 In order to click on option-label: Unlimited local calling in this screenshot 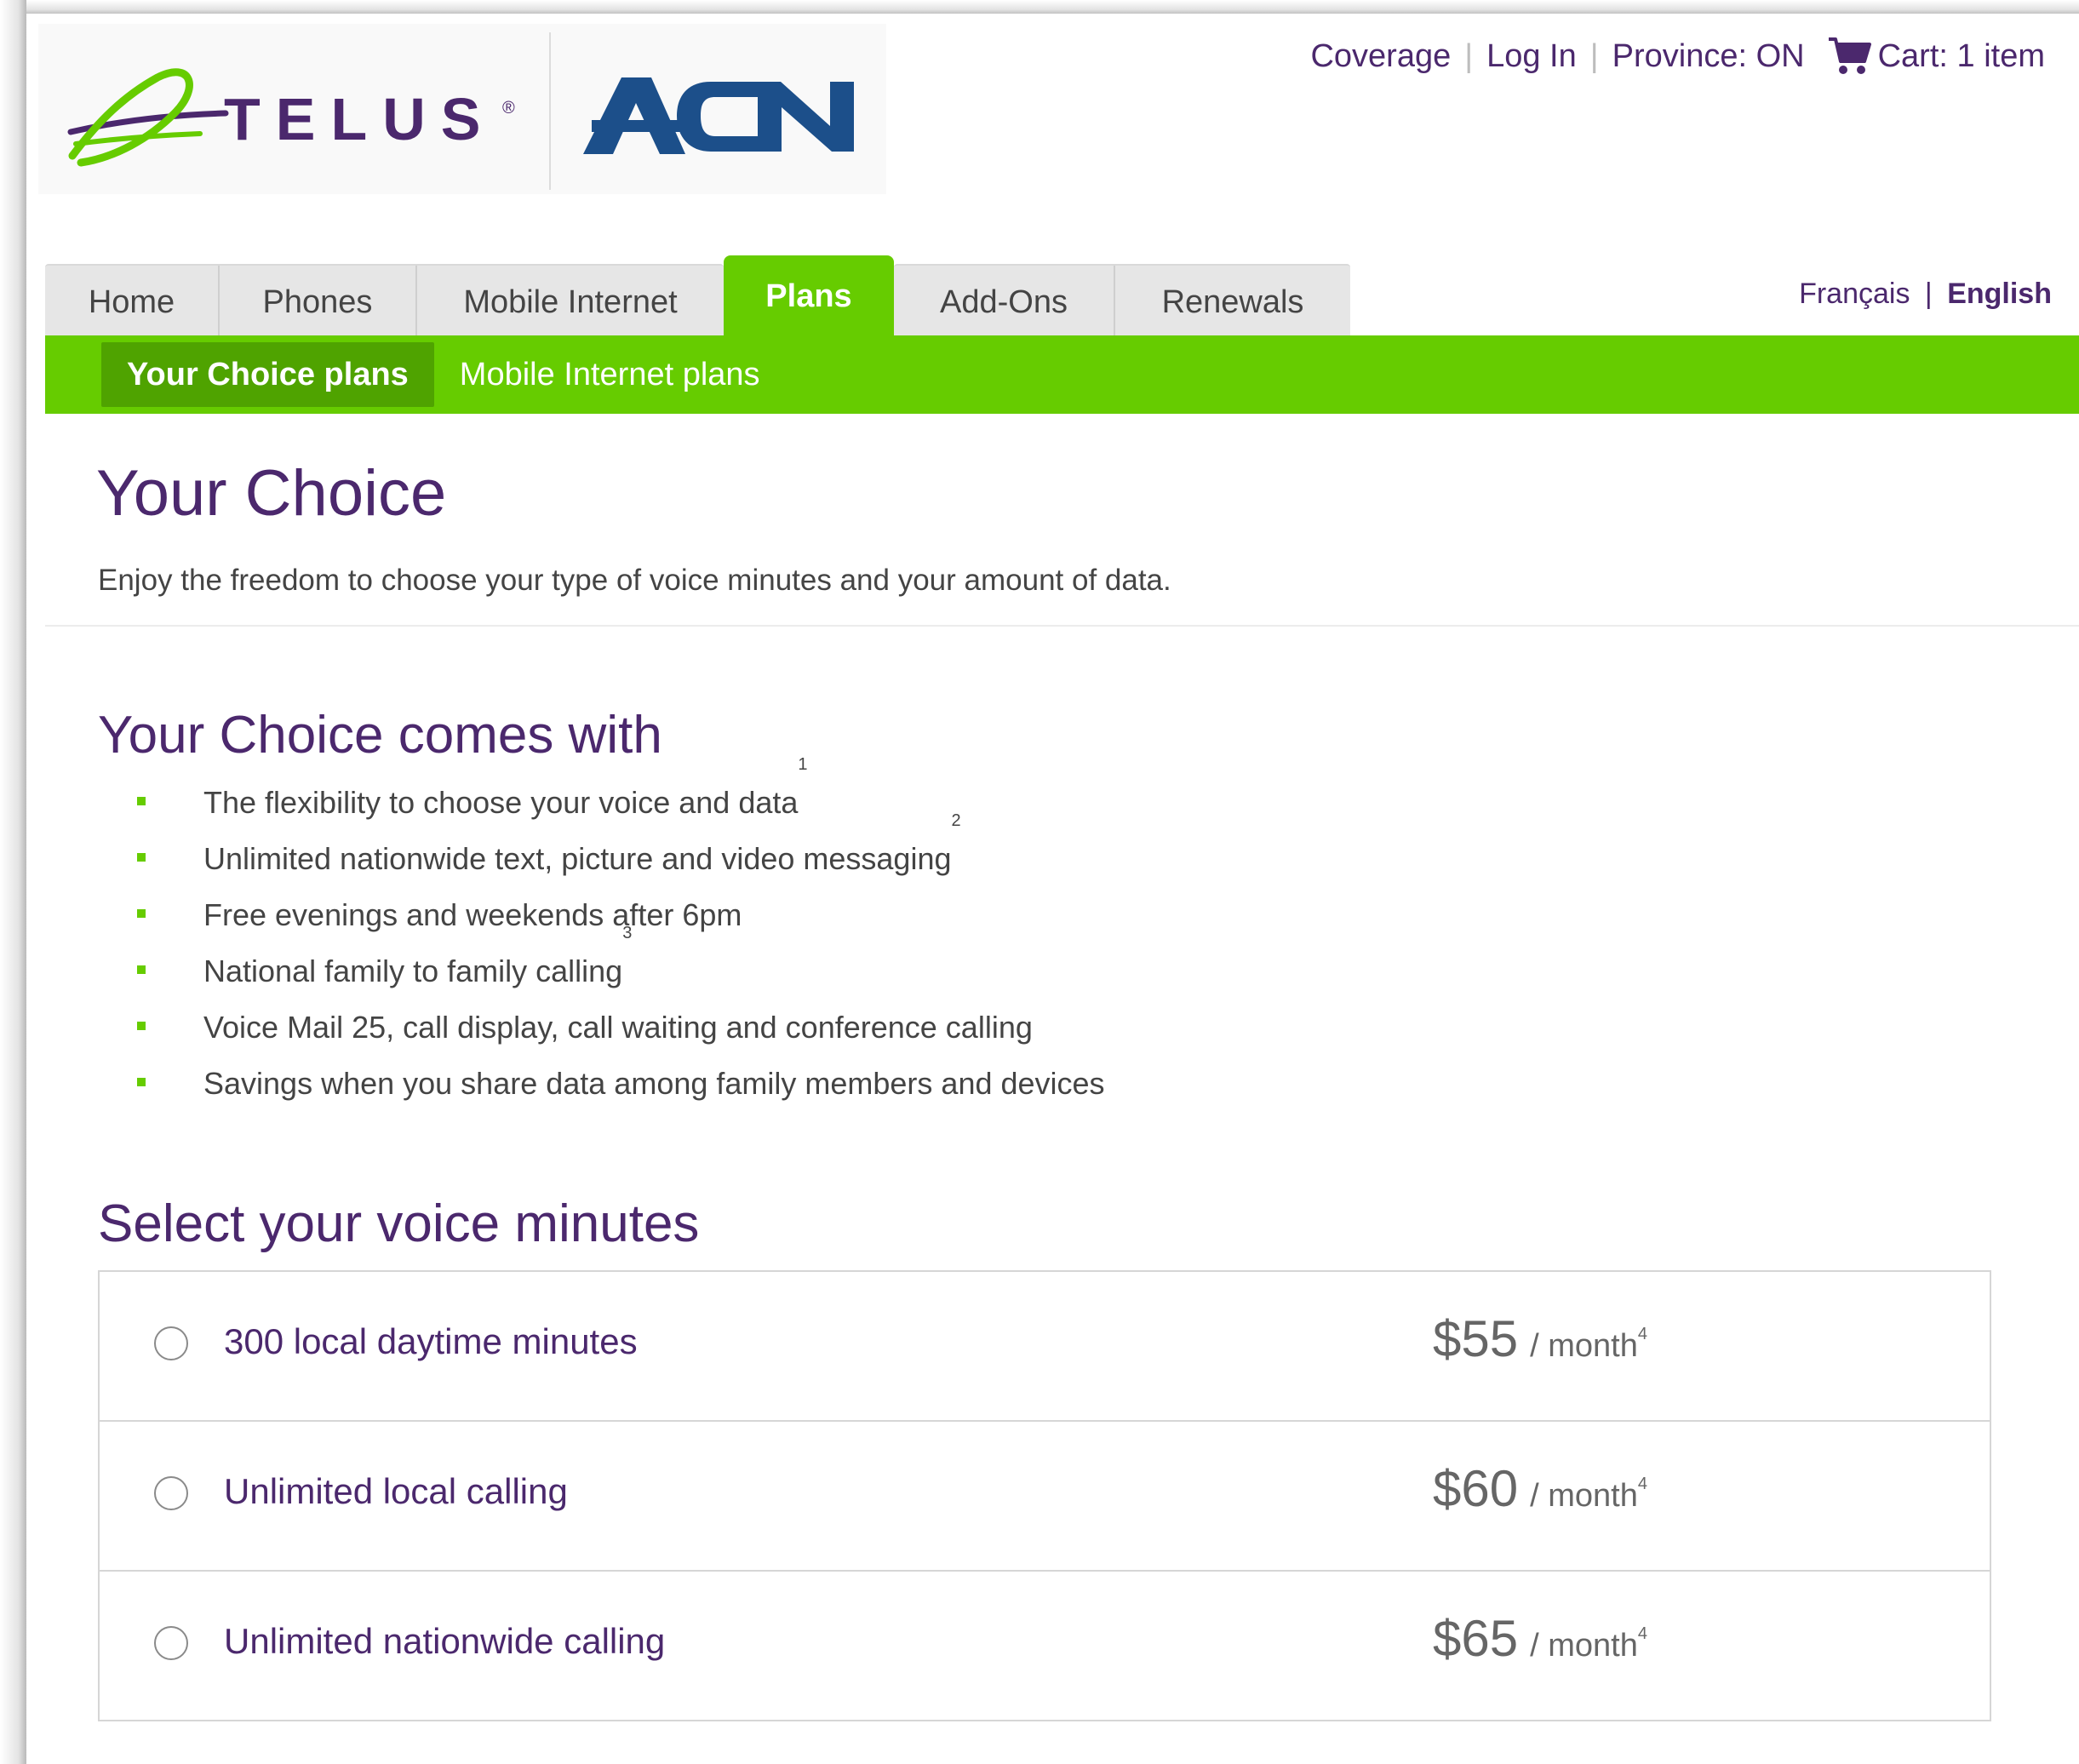, I will do `click(396, 1491)`.